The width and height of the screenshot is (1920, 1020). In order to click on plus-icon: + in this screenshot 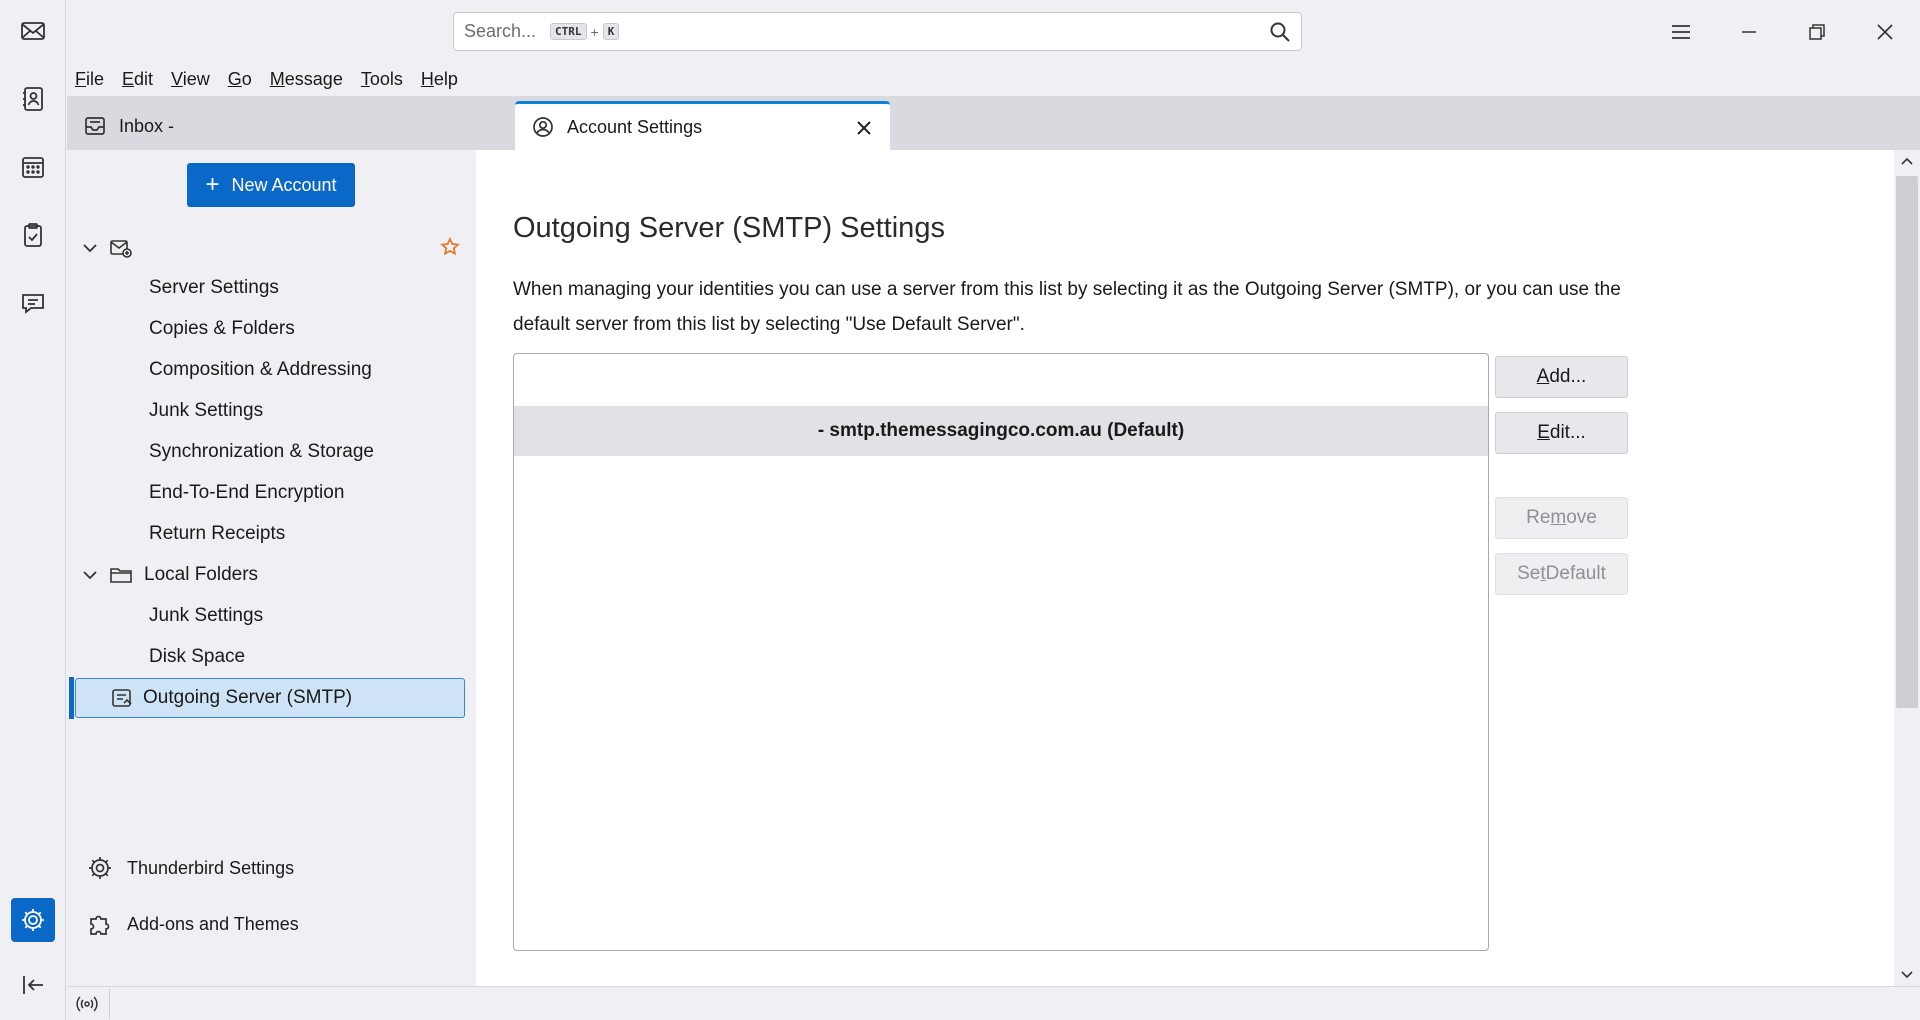, I will do `click(212, 184)`.